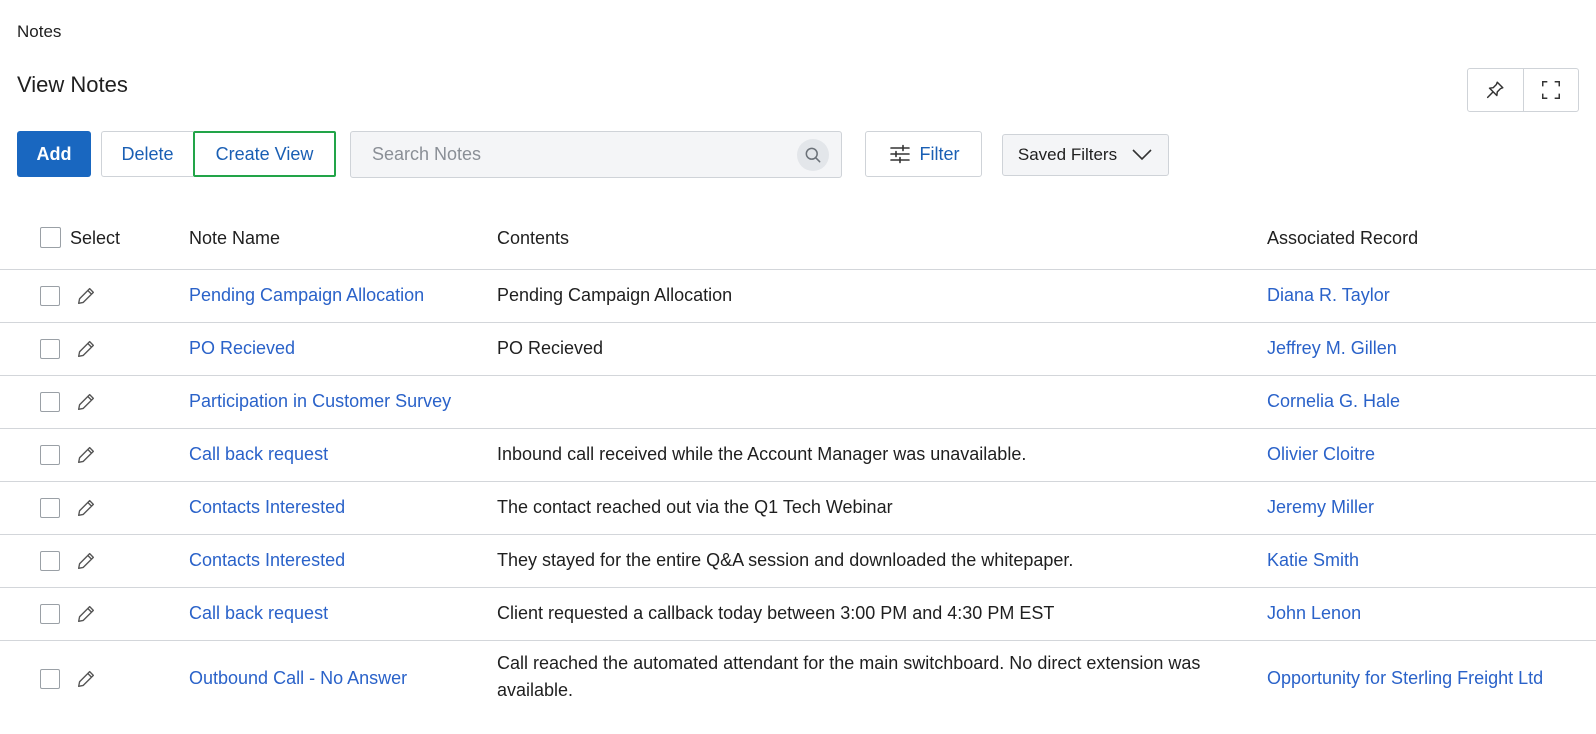 The image size is (1596, 734). Describe the element at coordinates (298, 678) in the screenshot. I see `note-name-link: Outbound Call - No Answer` at that location.